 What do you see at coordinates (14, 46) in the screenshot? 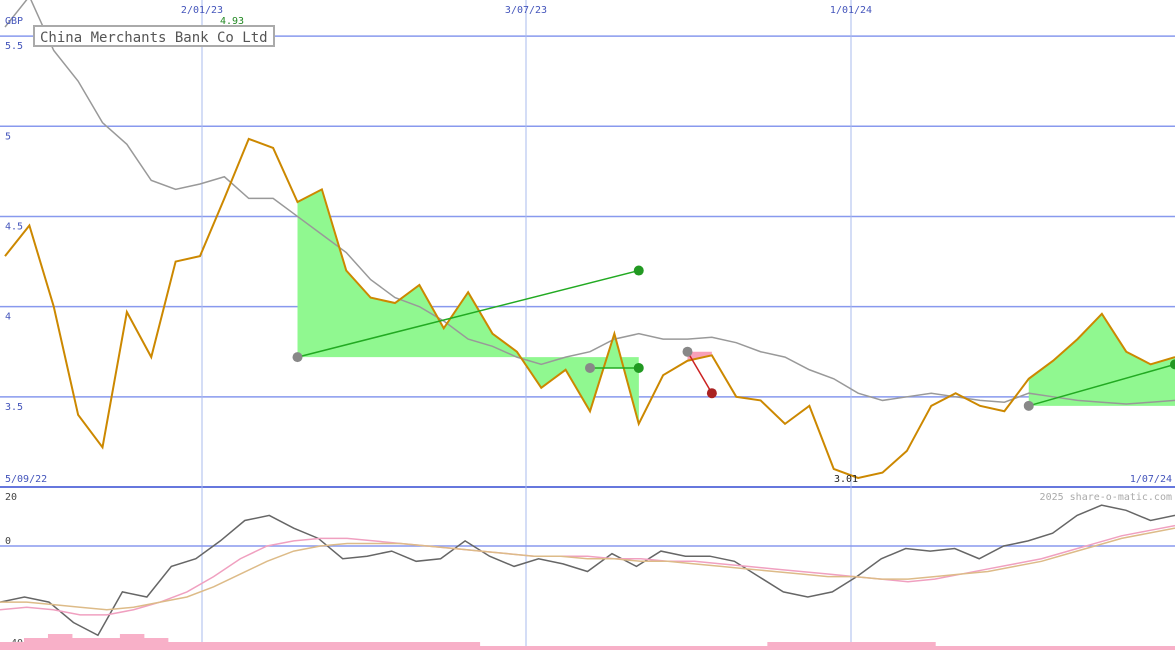
I see `y-tick-label: 5.5` at bounding box center [14, 46].